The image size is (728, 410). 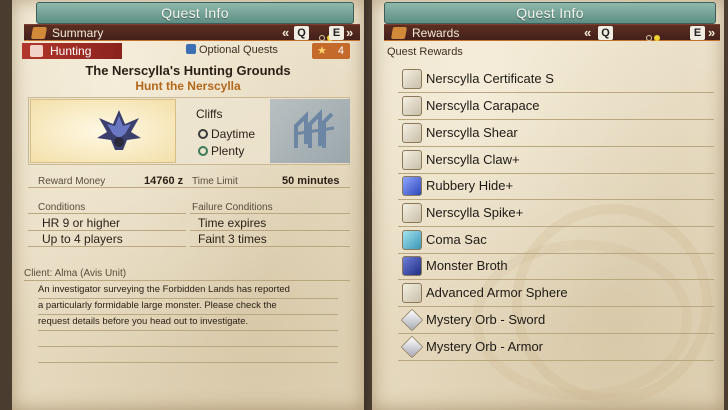 What do you see at coordinates (485, 346) in the screenshot?
I see `reward-name: Mystery Orb - Armor` at bounding box center [485, 346].